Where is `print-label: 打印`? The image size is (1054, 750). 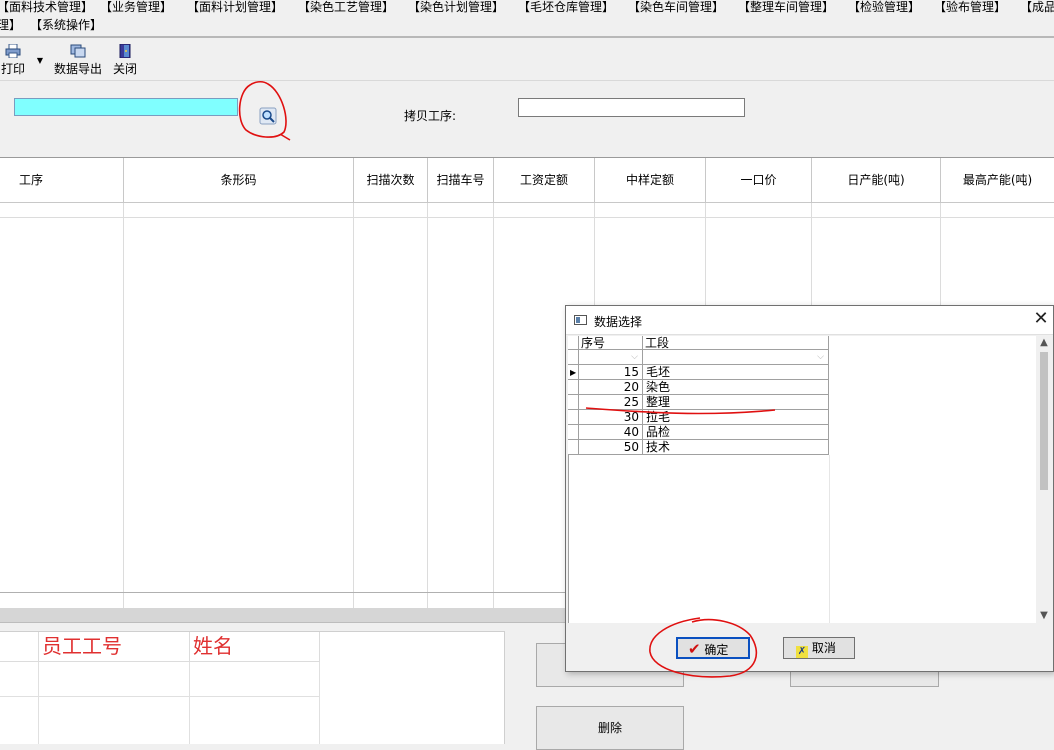
print-label: 打印 is located at coordinates (12, 69).